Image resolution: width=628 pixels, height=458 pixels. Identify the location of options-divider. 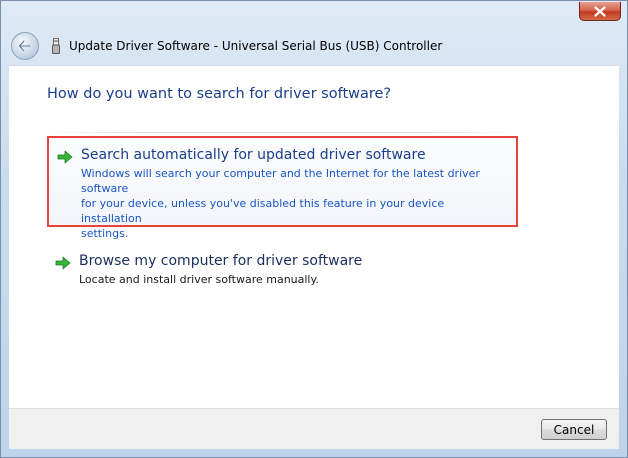
(282, 132).